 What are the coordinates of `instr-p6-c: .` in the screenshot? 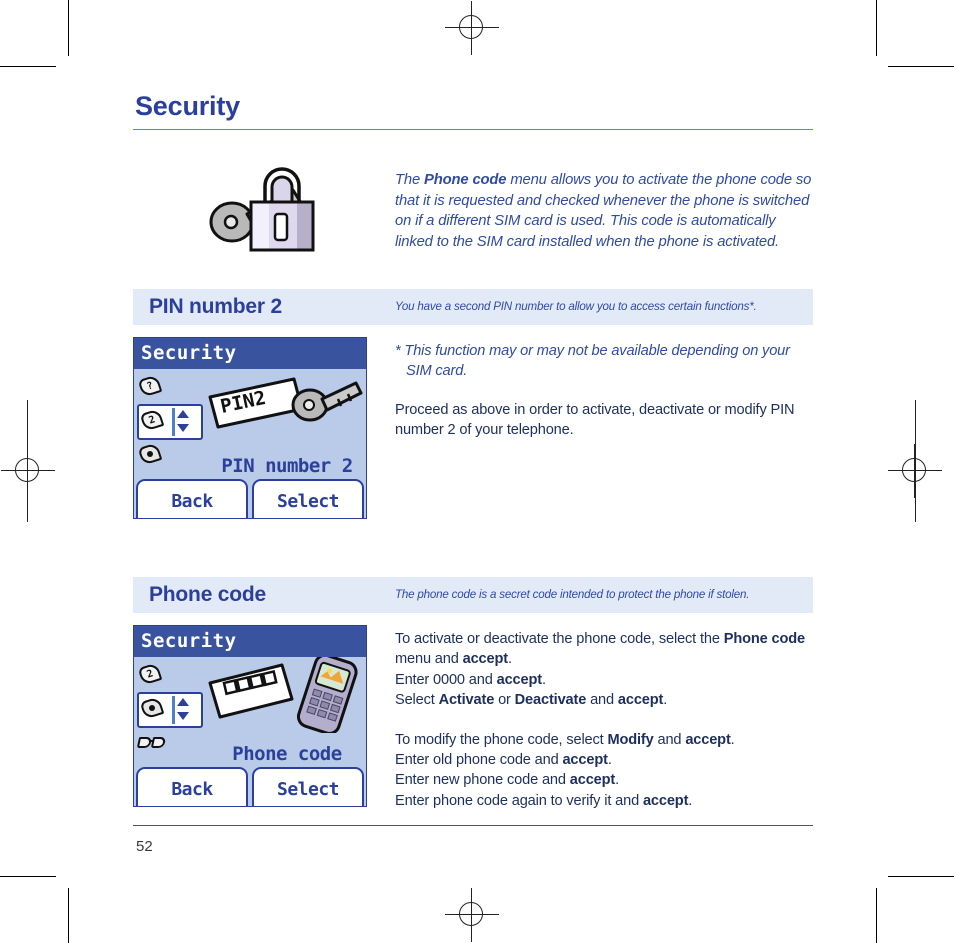 It's located at (617, 780).